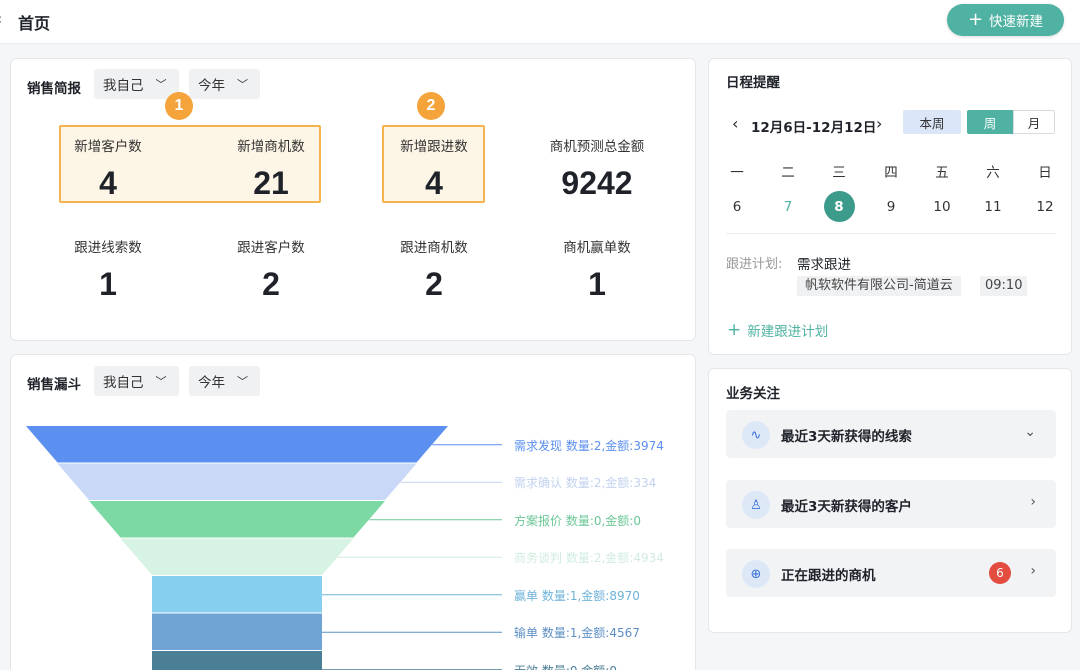 The width and height of the screenshot is (1080, 670). Describe the element at coordinates (942, 173) in the screenshot. I see `weekday-fri: 五` at that location.